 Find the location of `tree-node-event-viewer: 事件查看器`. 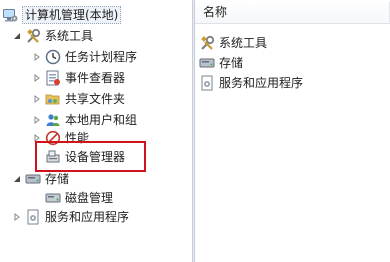

tree-node-event-viewer: 事件查看器 is located at coordinates (78, 78).